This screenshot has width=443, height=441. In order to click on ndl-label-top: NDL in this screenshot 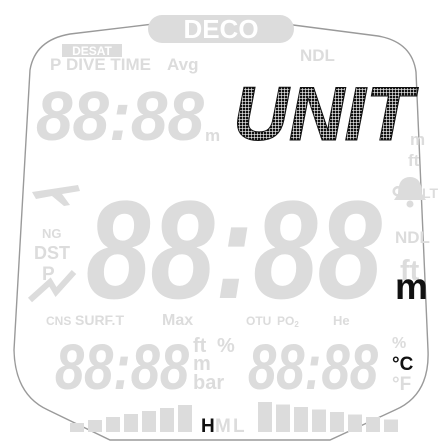, I will do `click(317, 55)`.